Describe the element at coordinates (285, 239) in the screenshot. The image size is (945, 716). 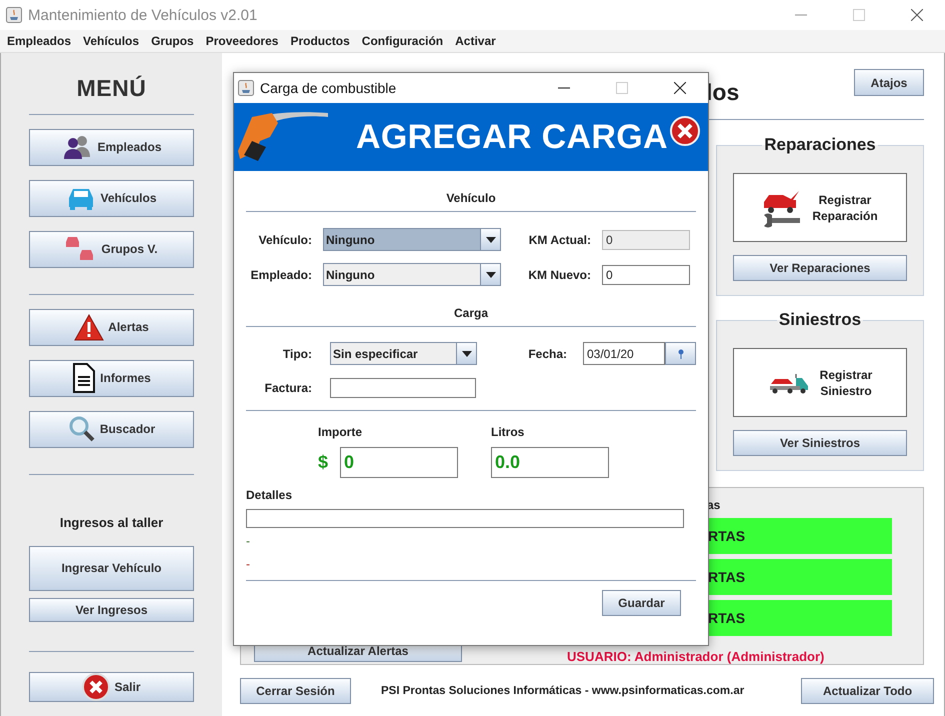
I see `field-label: Vehículo:` at that location.